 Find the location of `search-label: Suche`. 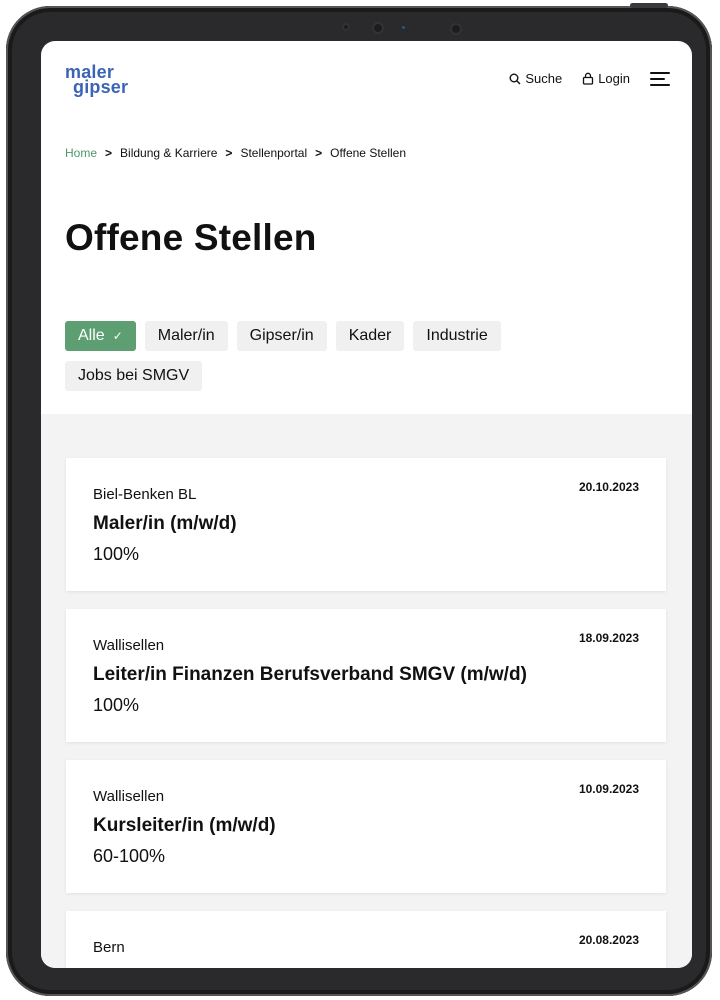

search-label: Suche is located at coordinates (544, 78).